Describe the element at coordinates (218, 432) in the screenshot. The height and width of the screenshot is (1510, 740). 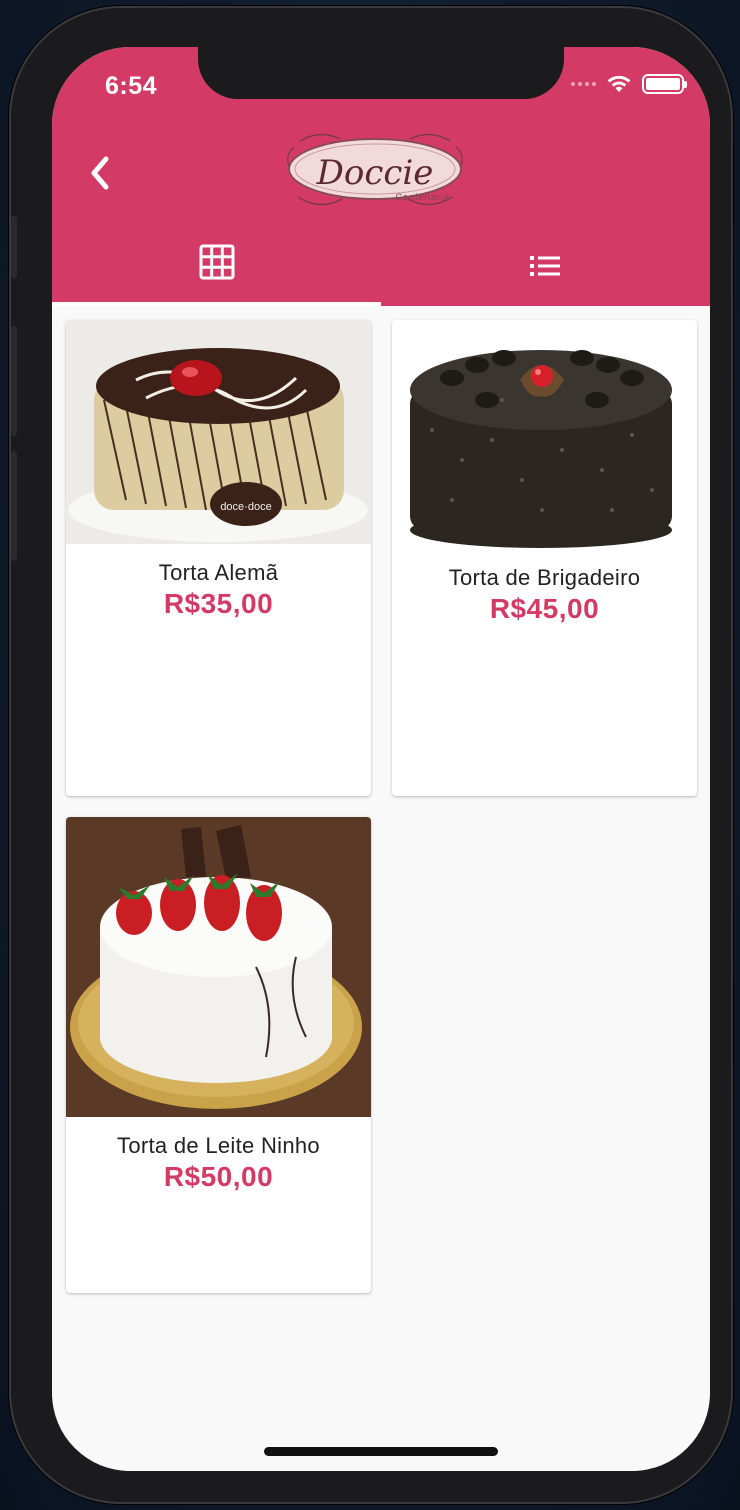
I see `product-image: doce·doce` at that location.